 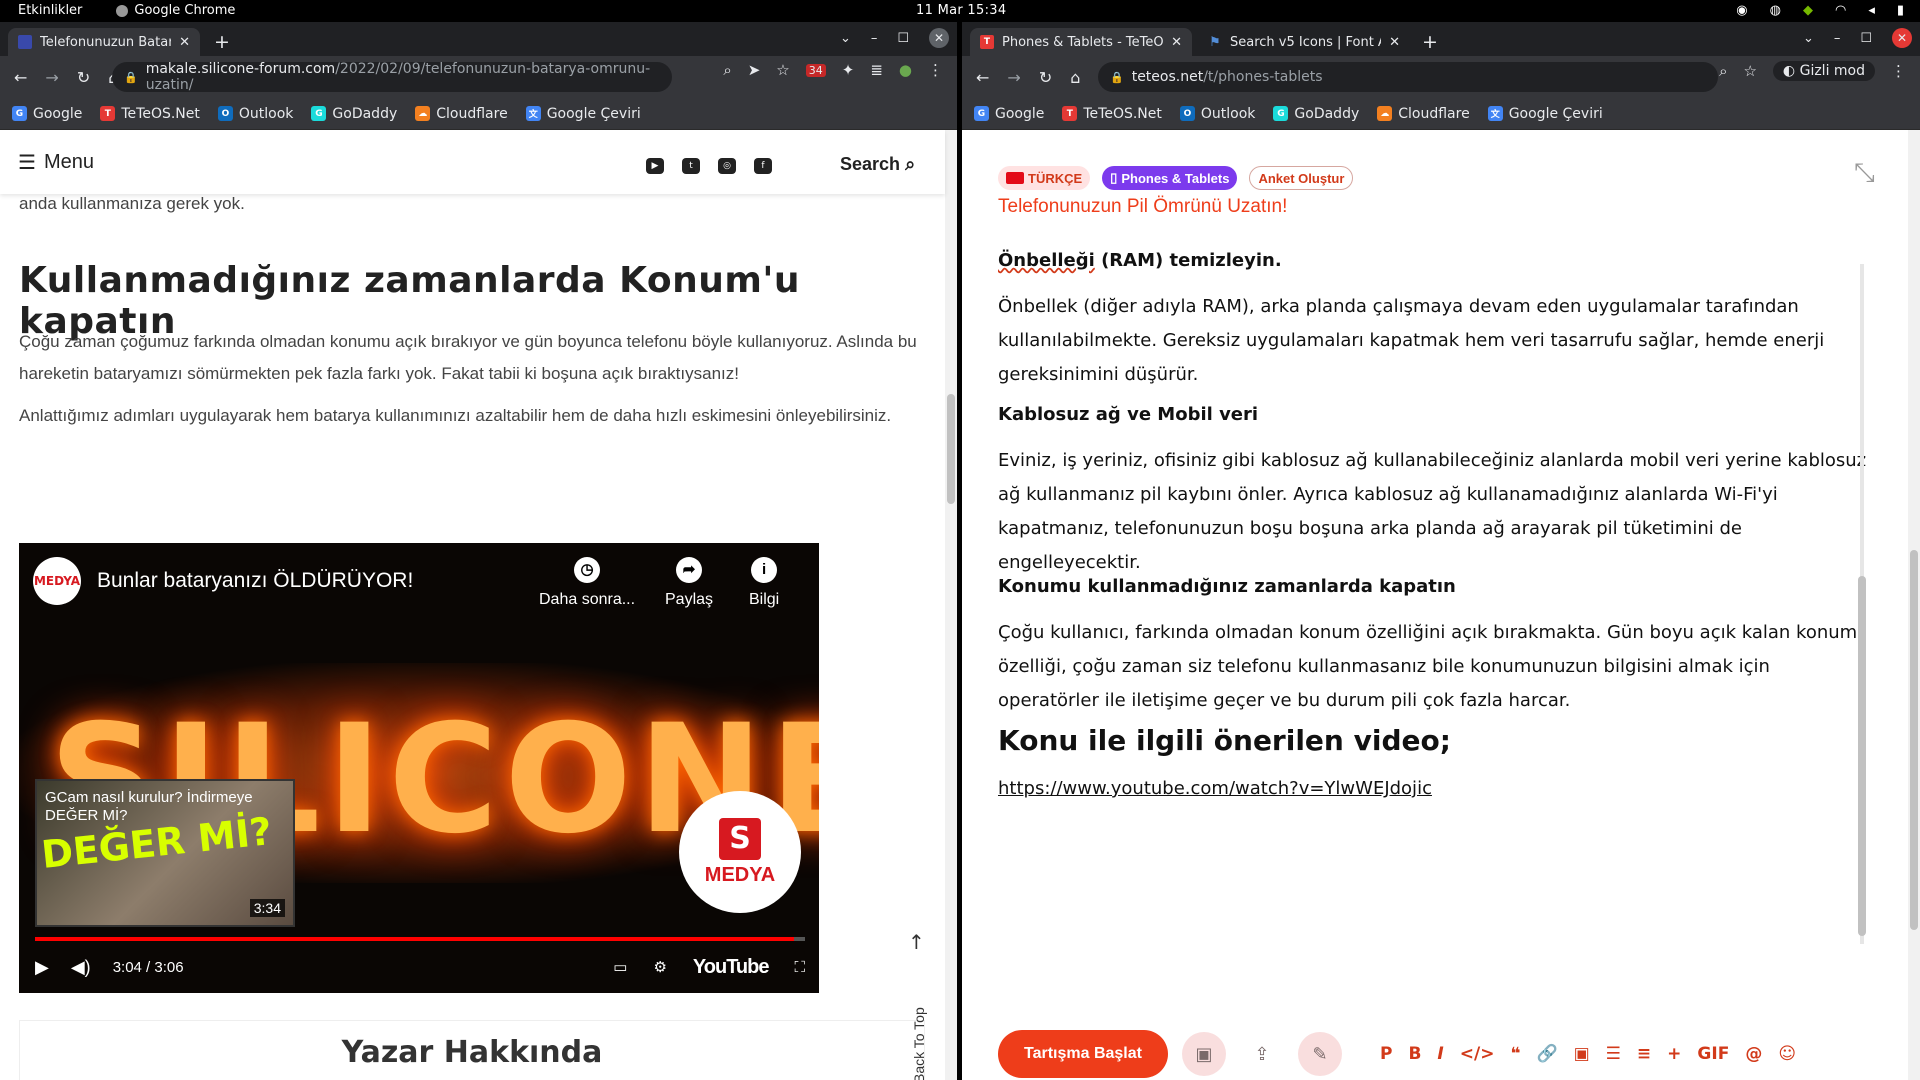 I want to click on play-icon: ▶, so click(x=42, y=967).